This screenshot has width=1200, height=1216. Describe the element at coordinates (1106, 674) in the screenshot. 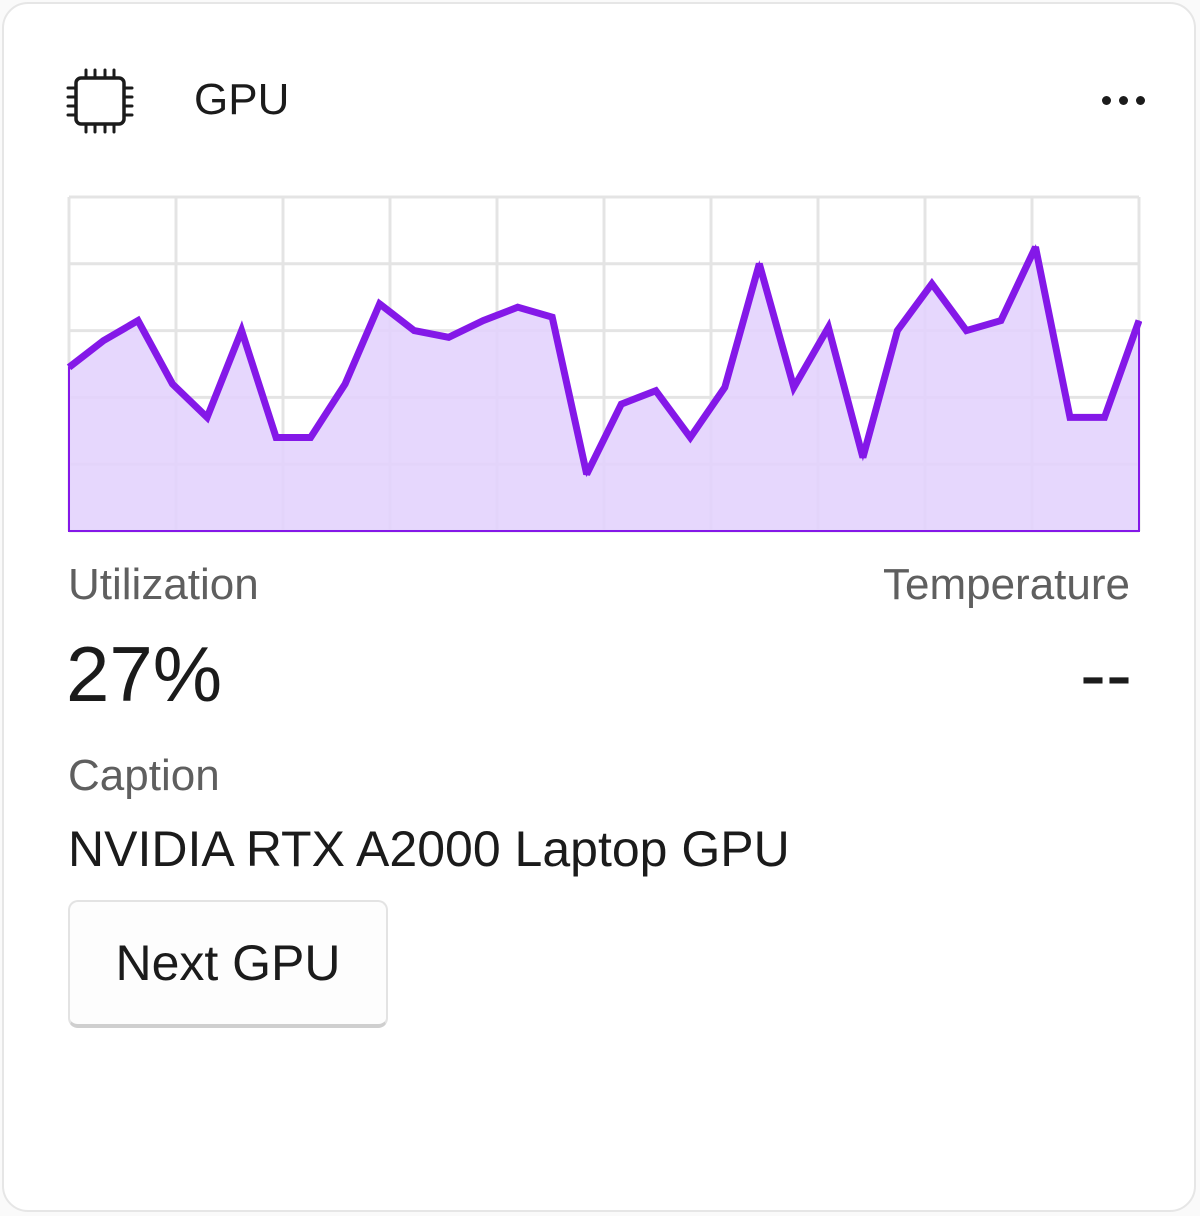

I see `temperature-value: --` at that location.